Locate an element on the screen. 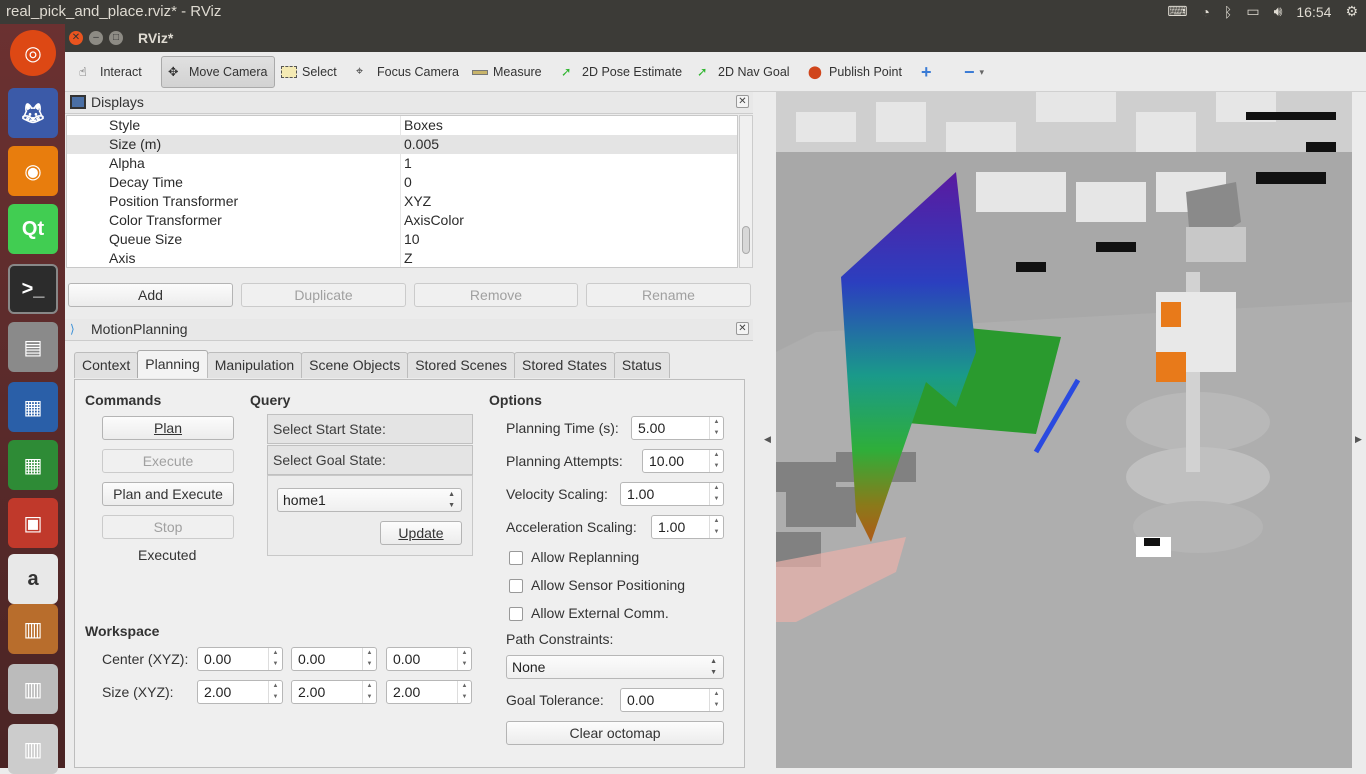 The image size is (1366, 774). minimize-icon: – is located at coordinates (96, 38).